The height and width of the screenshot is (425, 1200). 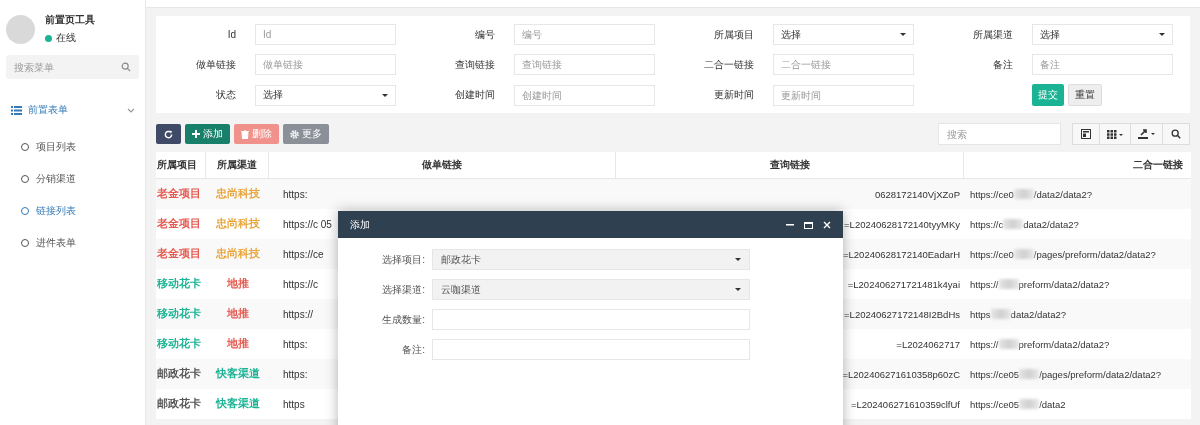 What do you see at coordinates (237, 165) in the screenshot?
I see `column-header: 所属渠道` at bounding box center [237, 165].